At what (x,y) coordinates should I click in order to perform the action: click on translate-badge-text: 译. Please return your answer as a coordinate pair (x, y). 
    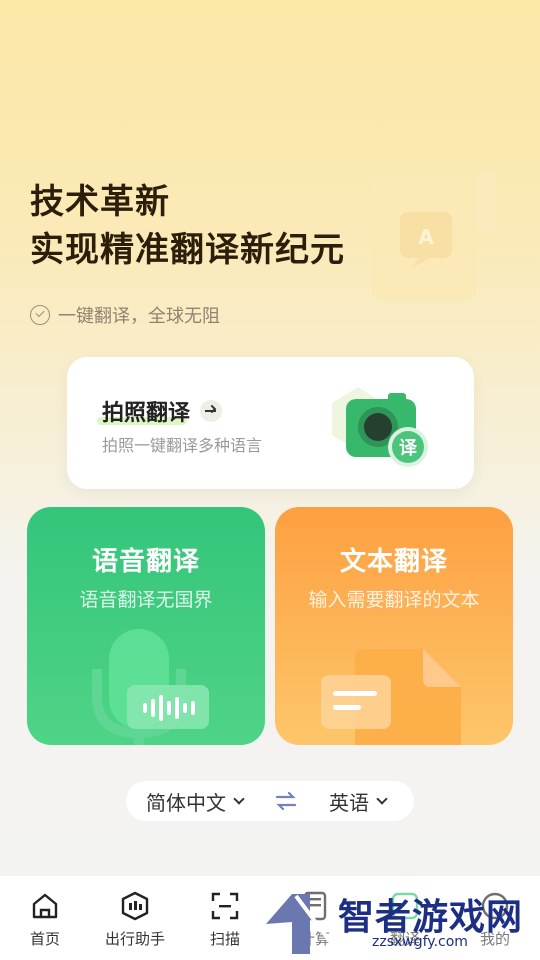
    Looking at the image, I should click on (408, 448).